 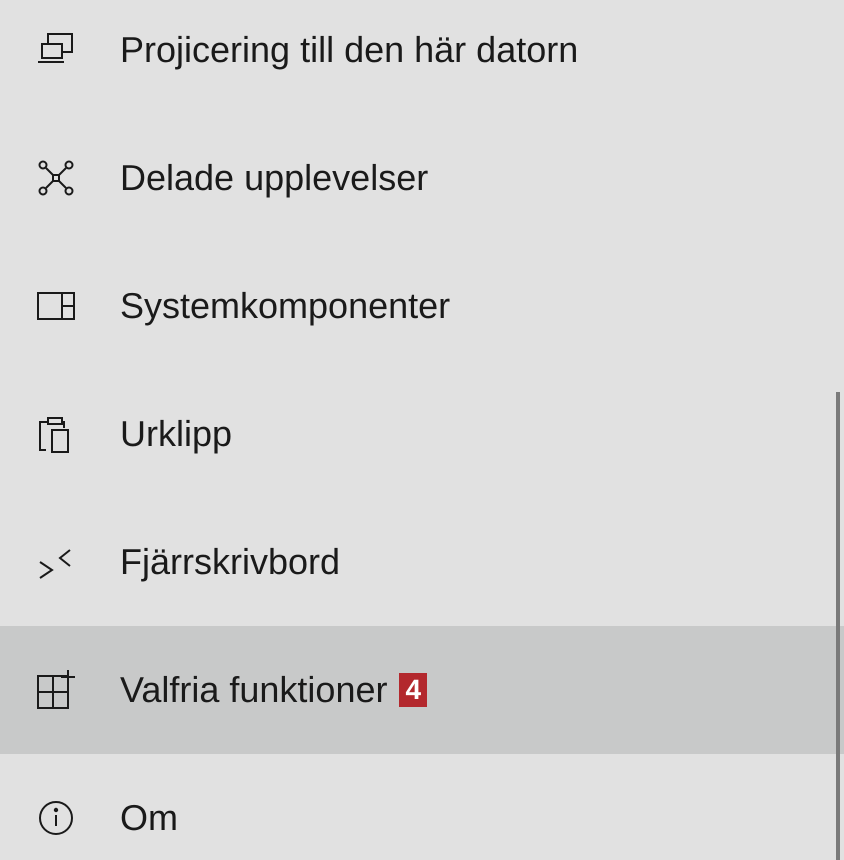 I want to click on grid-plus-icon, so click(x=56, y=690).